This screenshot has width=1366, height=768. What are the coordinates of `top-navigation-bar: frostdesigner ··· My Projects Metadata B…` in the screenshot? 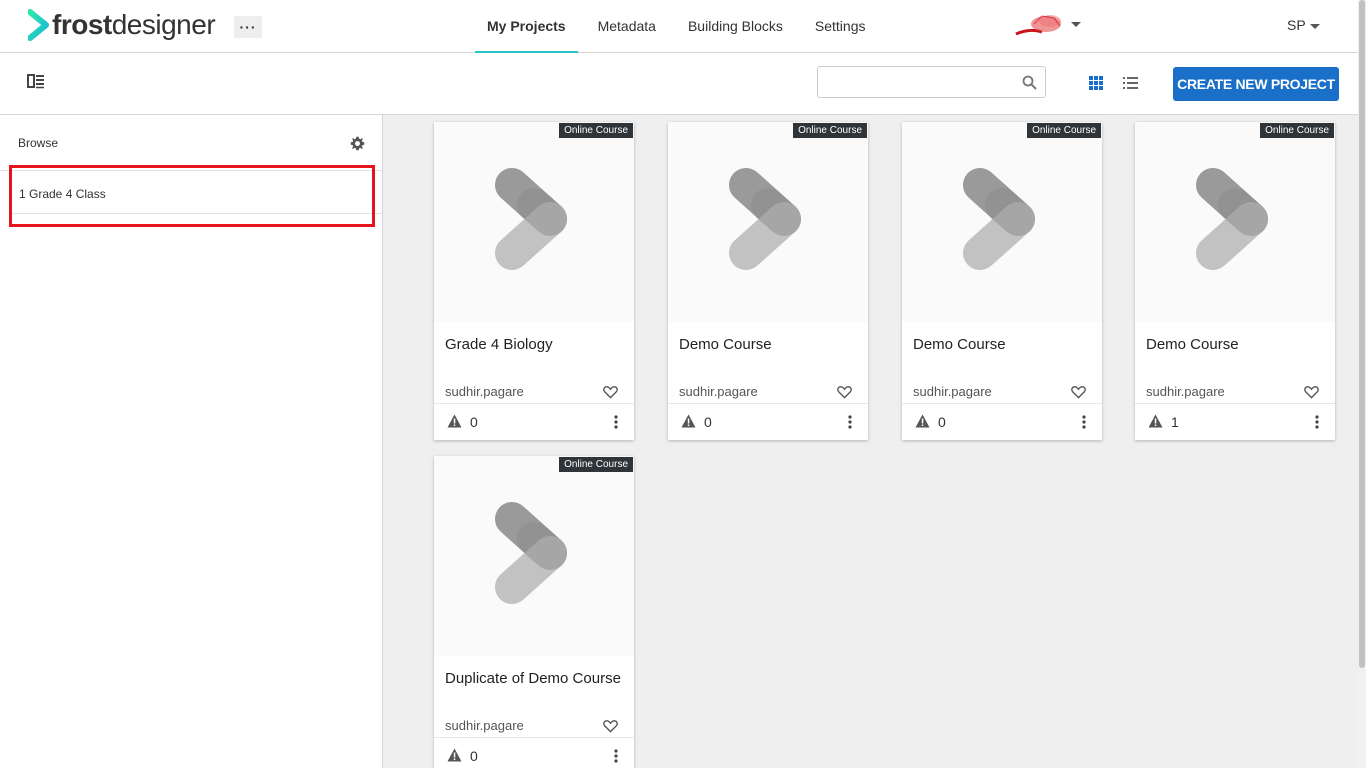 It's located at (679, 26).